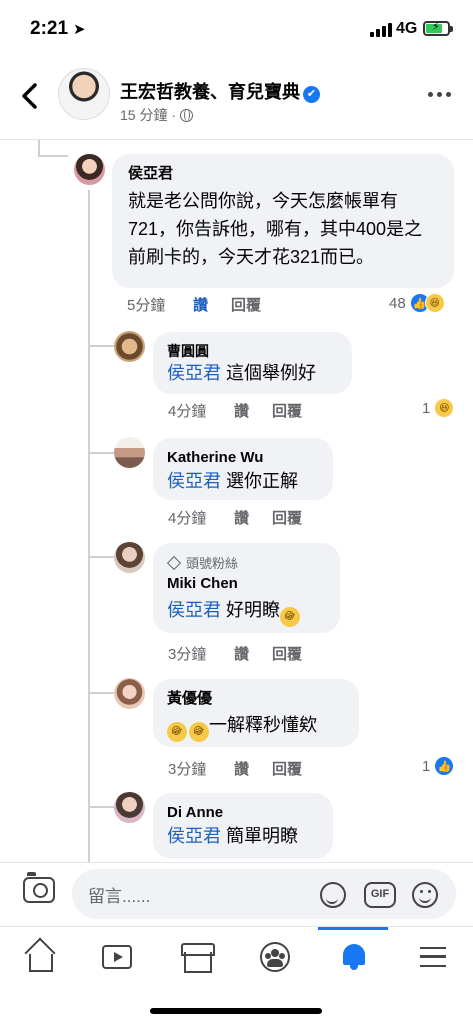  Describe the element at coordinates (220, 91) in the screenshot. I see `page-name: 王宏哲教養、育兒寶典 ✔` at that location.